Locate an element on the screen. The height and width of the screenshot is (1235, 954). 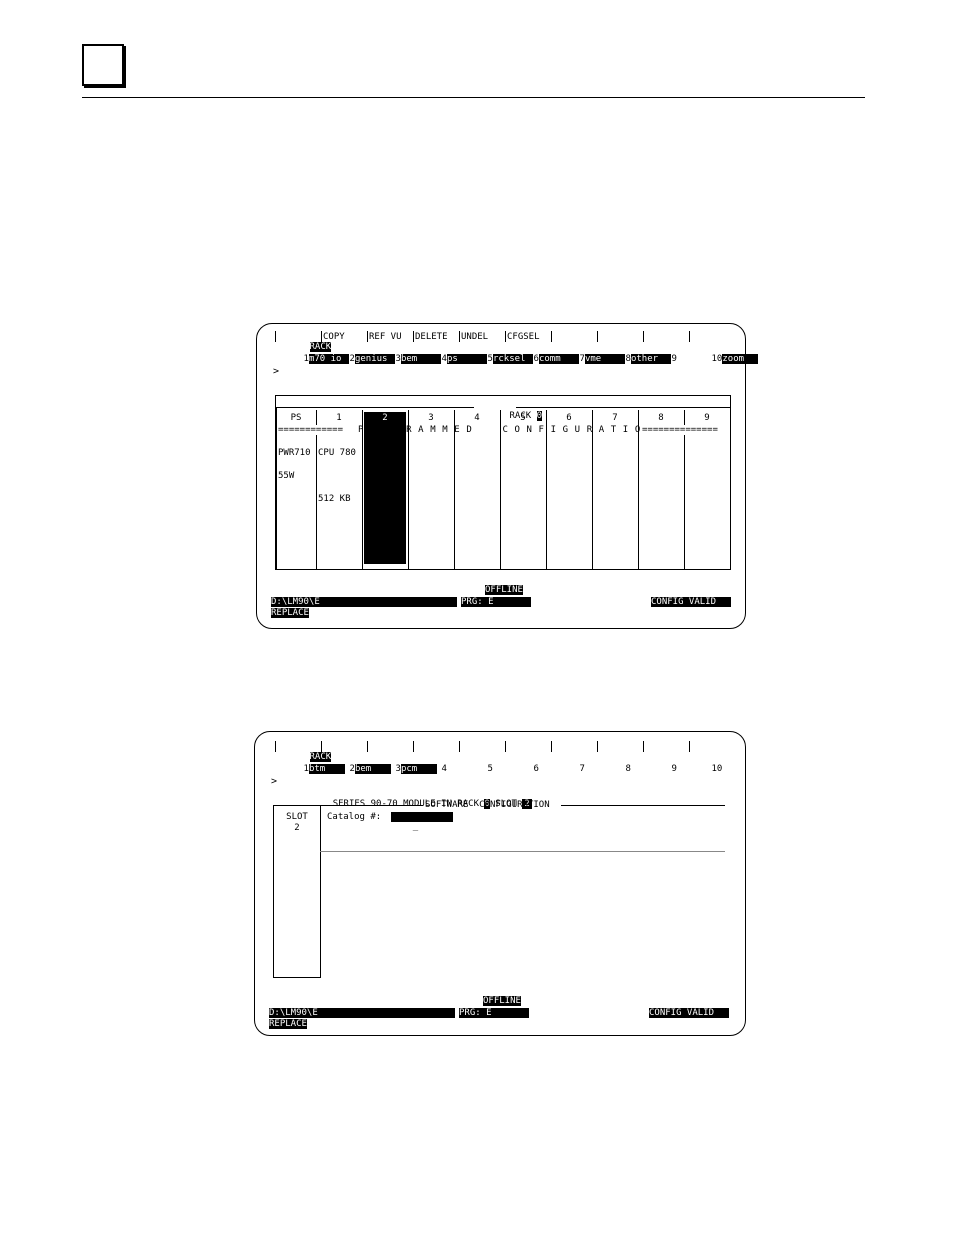
slot-box-value: 2 is located at coordinates (297, 828).